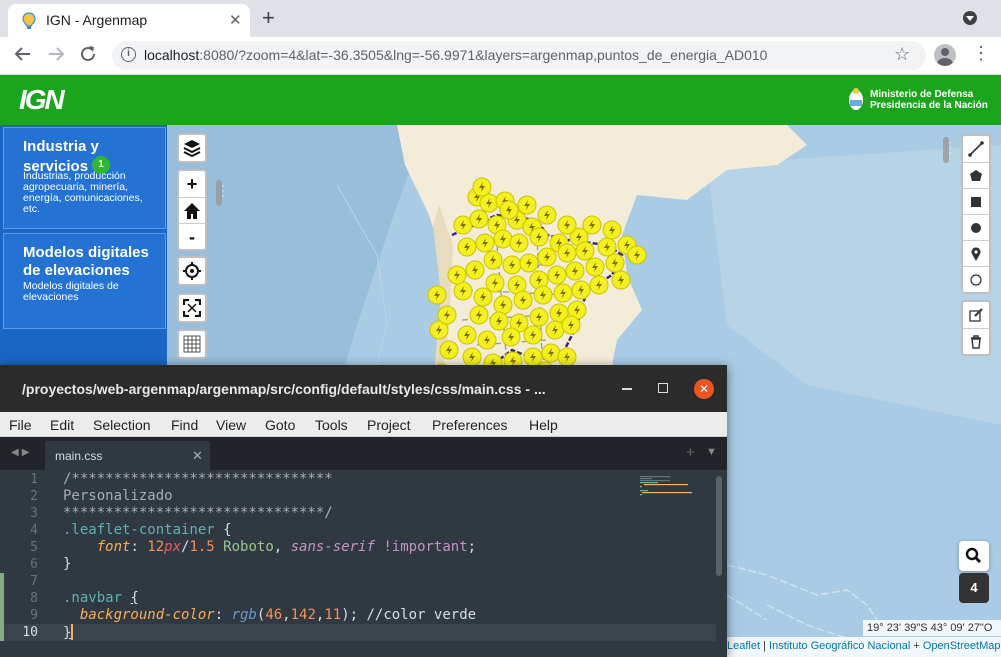 The height and width of the screenshot is (657, 1001). Describe the element at coordinates (627, 389) in the screenshot. I see `minimize-icon` at that location.